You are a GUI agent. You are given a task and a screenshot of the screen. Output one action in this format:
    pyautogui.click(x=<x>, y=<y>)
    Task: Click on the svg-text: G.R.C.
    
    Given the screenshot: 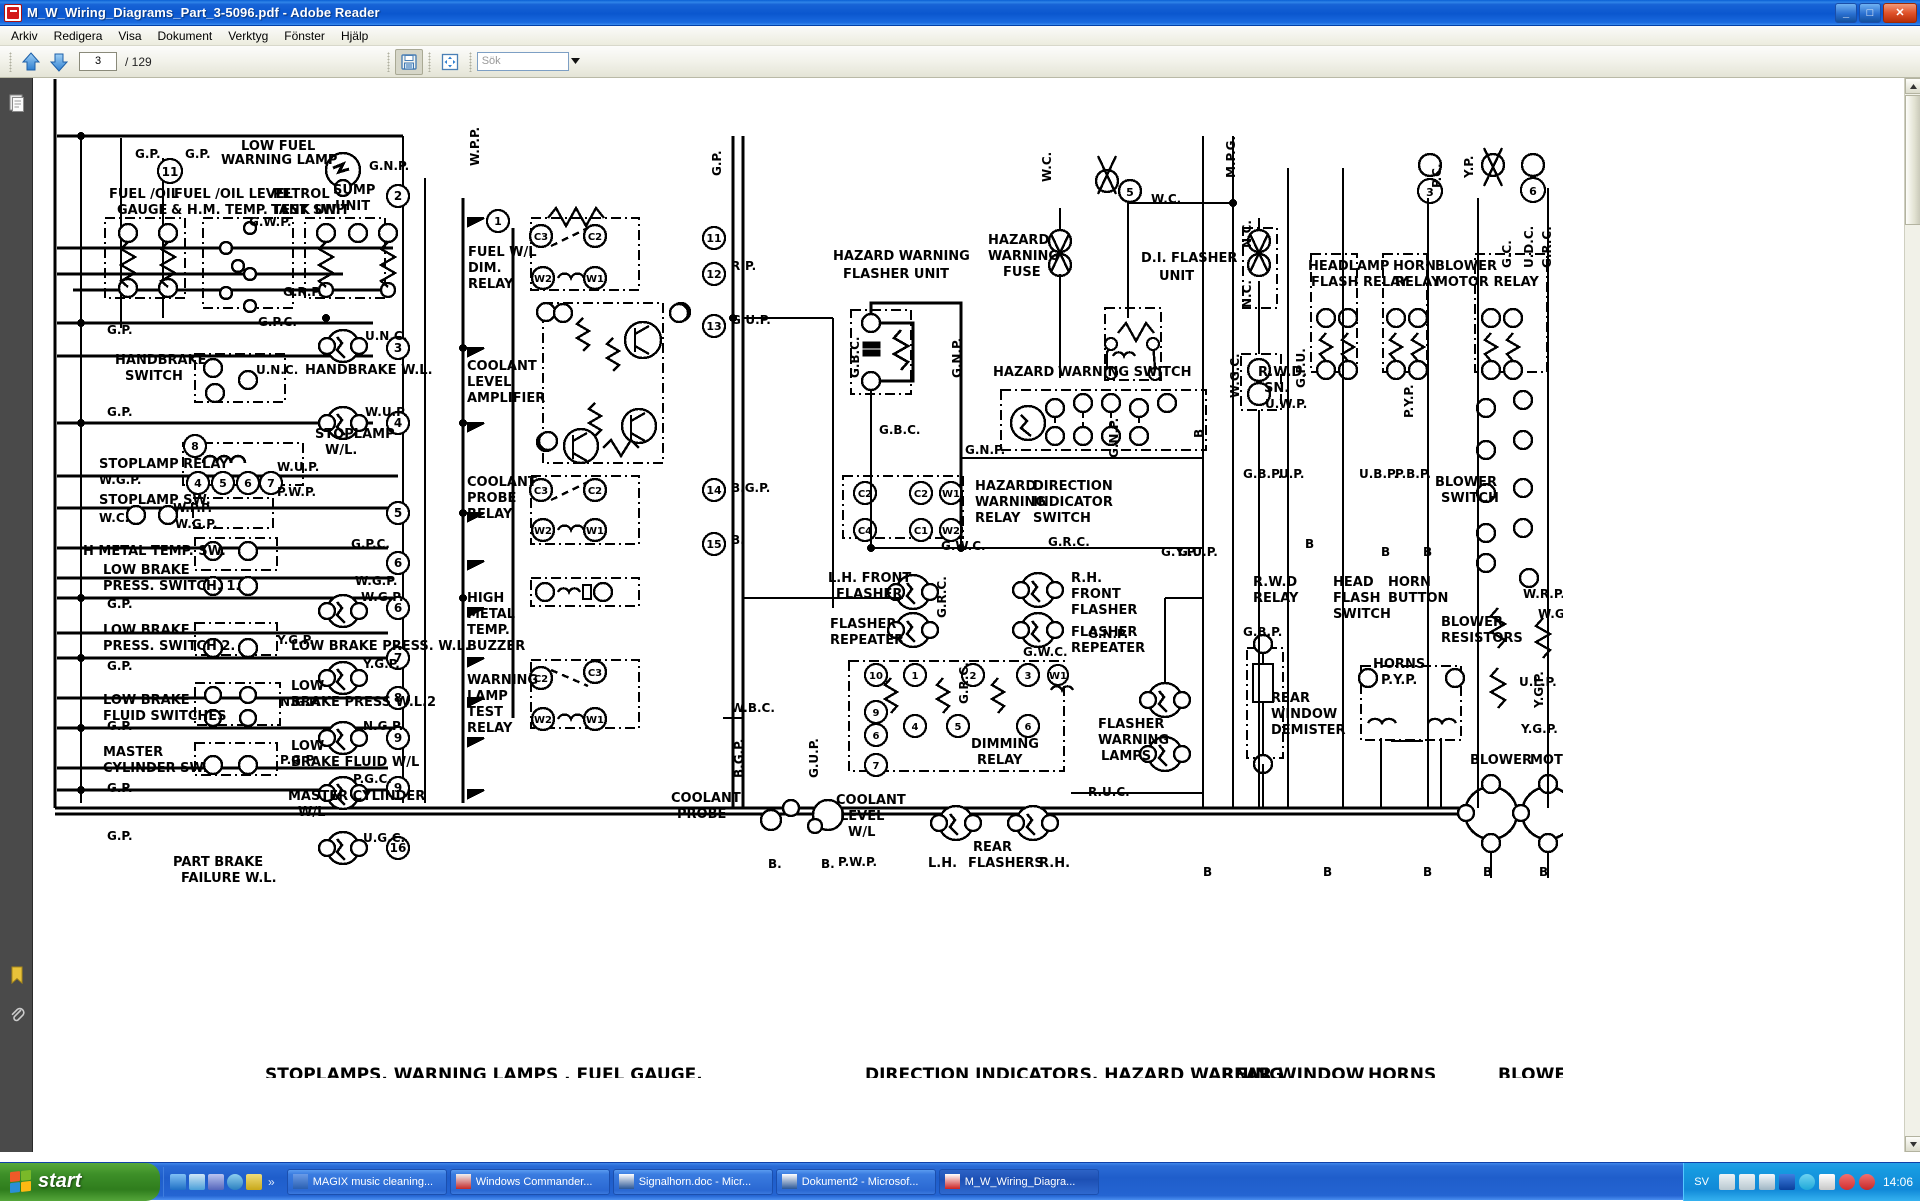 What is the action you would take?
    pyautogui.click(x=942, y=597)
    